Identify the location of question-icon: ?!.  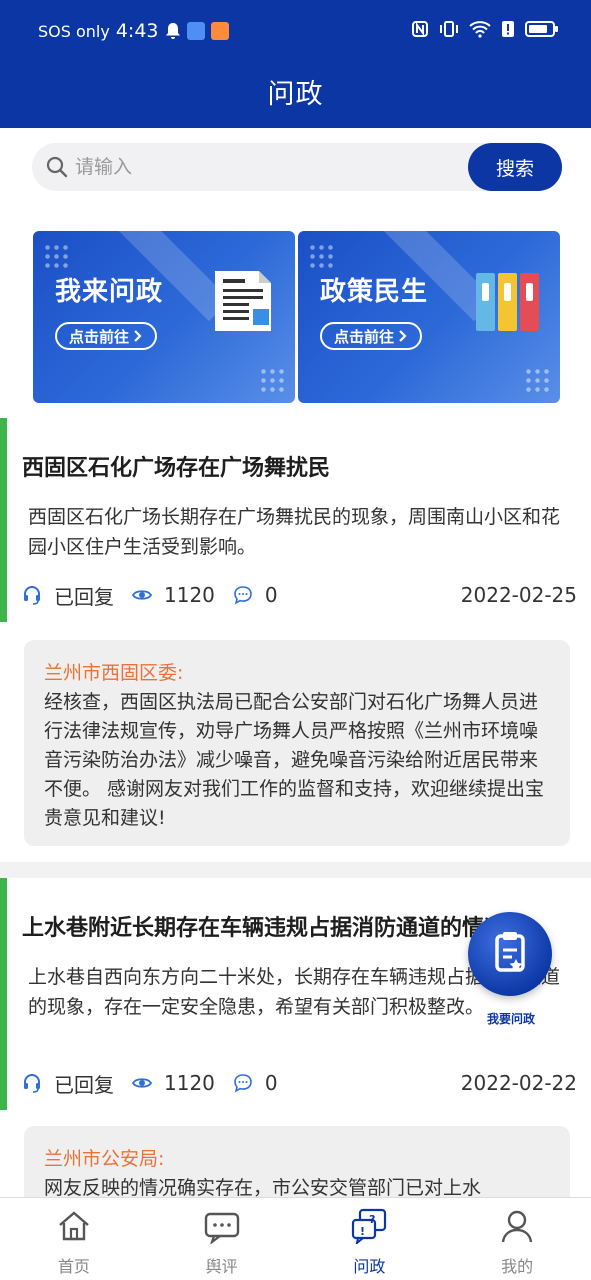
(369, 1226).